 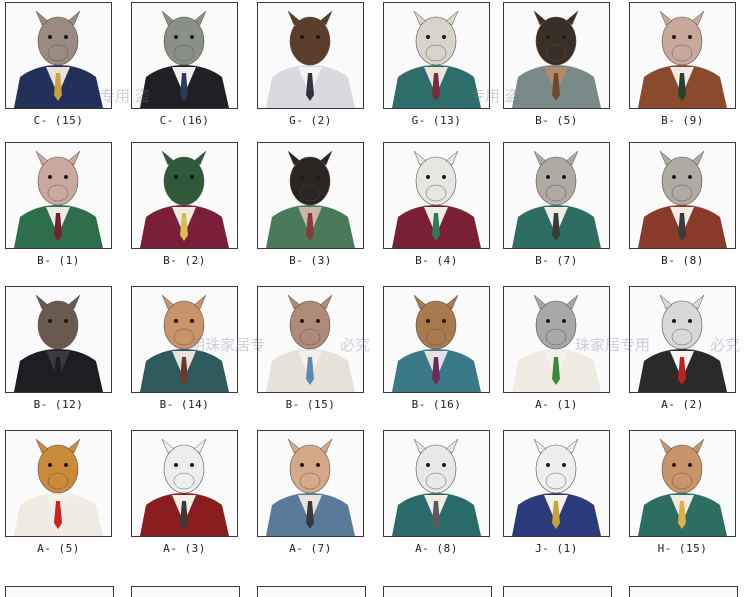 I want to click on product-code-label: B- (3), so click(x=310, y=260).